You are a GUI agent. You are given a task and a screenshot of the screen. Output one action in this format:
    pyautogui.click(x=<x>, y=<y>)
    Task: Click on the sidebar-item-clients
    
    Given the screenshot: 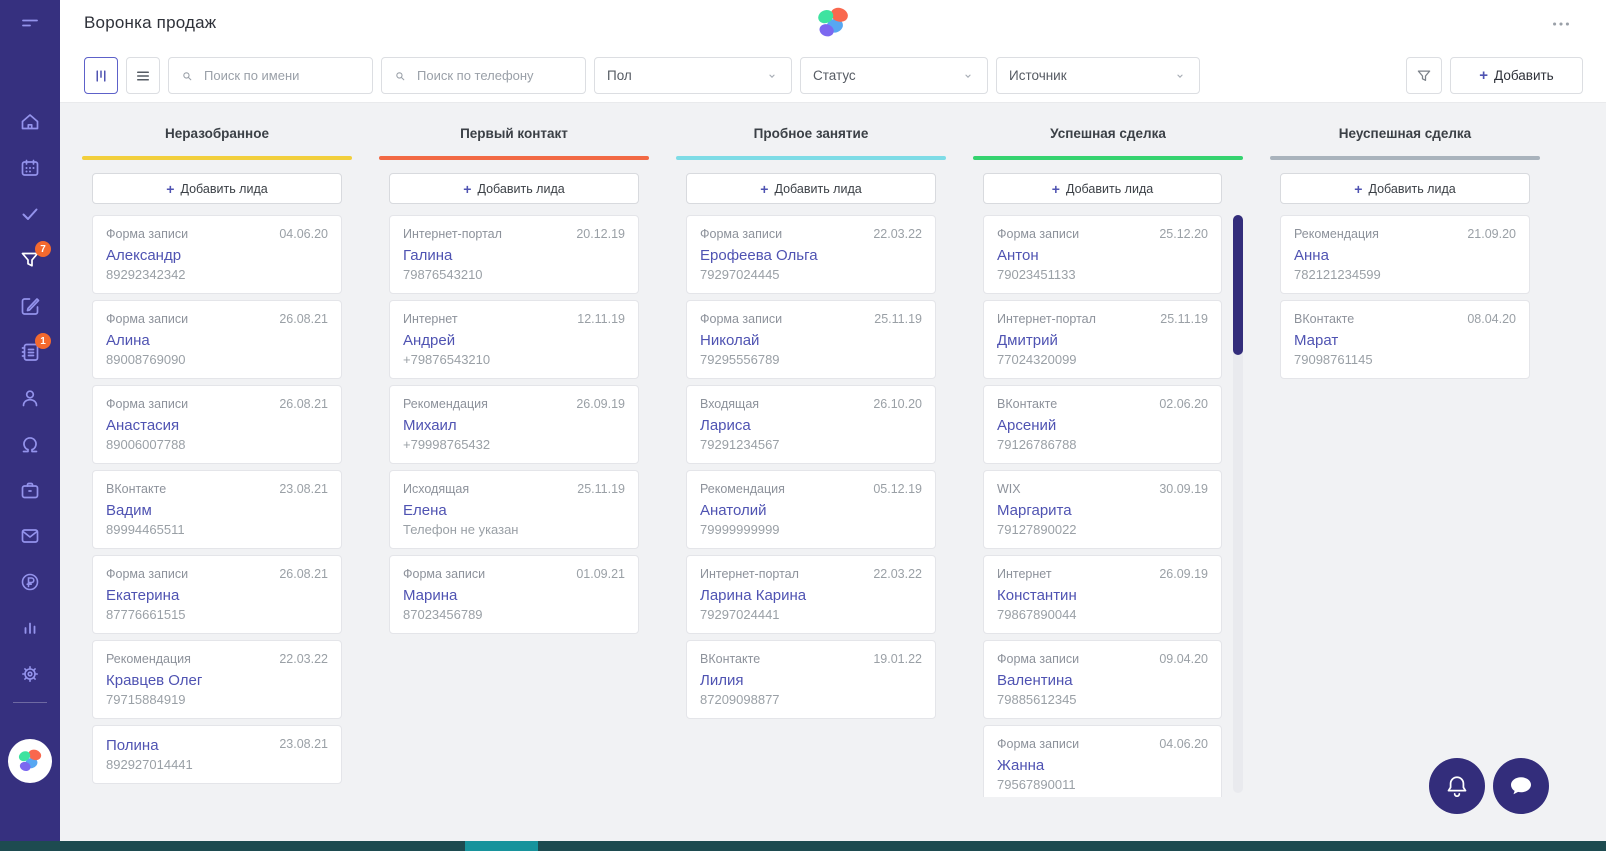 What is the action you would take?
    pyautogui.click(x=30, y=444)
    